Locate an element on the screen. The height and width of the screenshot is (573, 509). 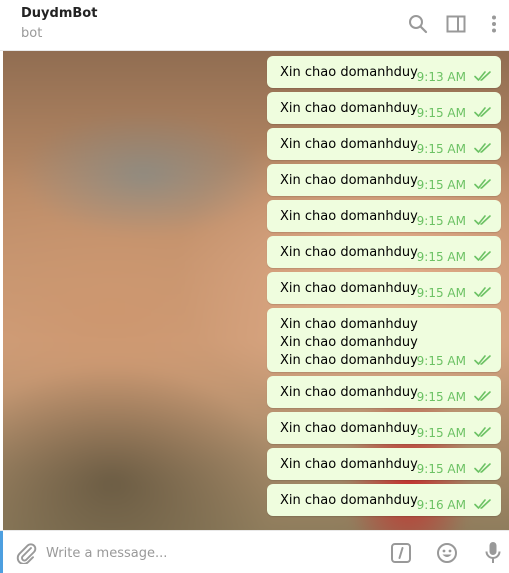
emoji-icon is located at coordinates (447, 553).